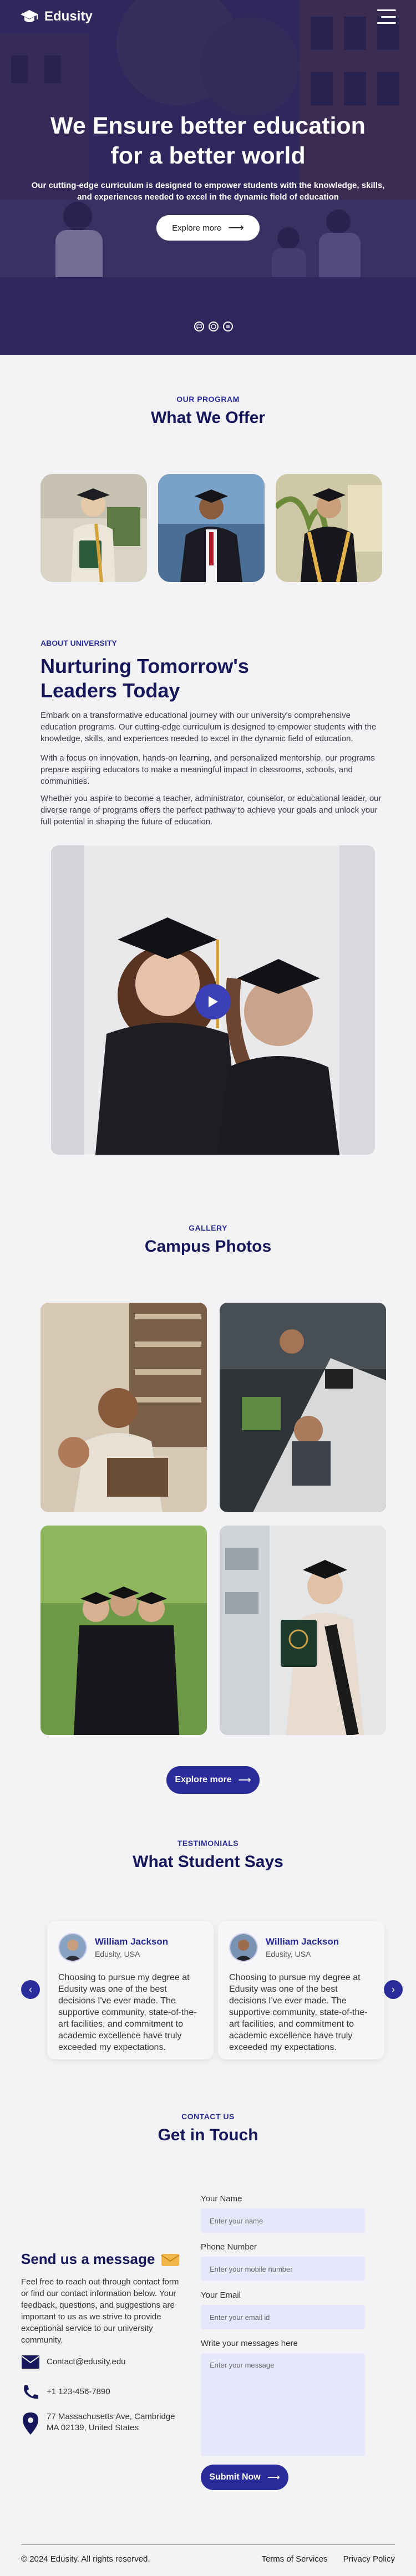  I want to click on contact-side-title-text: Send us a message, so click(88, 2259).